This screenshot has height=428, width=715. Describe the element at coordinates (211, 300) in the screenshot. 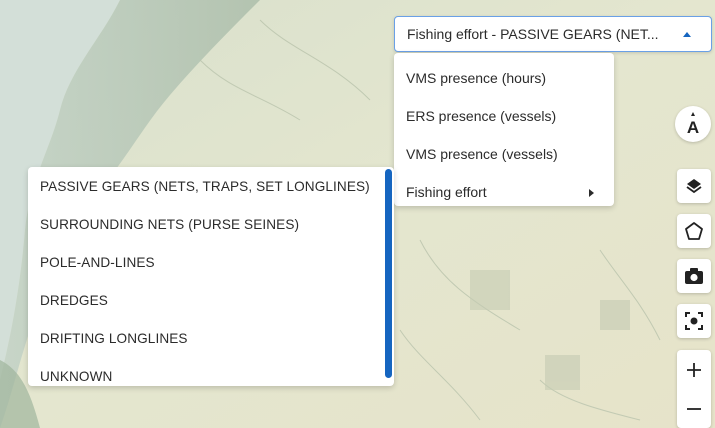

I see `gear-item-dredges: DREDGES` at that location.